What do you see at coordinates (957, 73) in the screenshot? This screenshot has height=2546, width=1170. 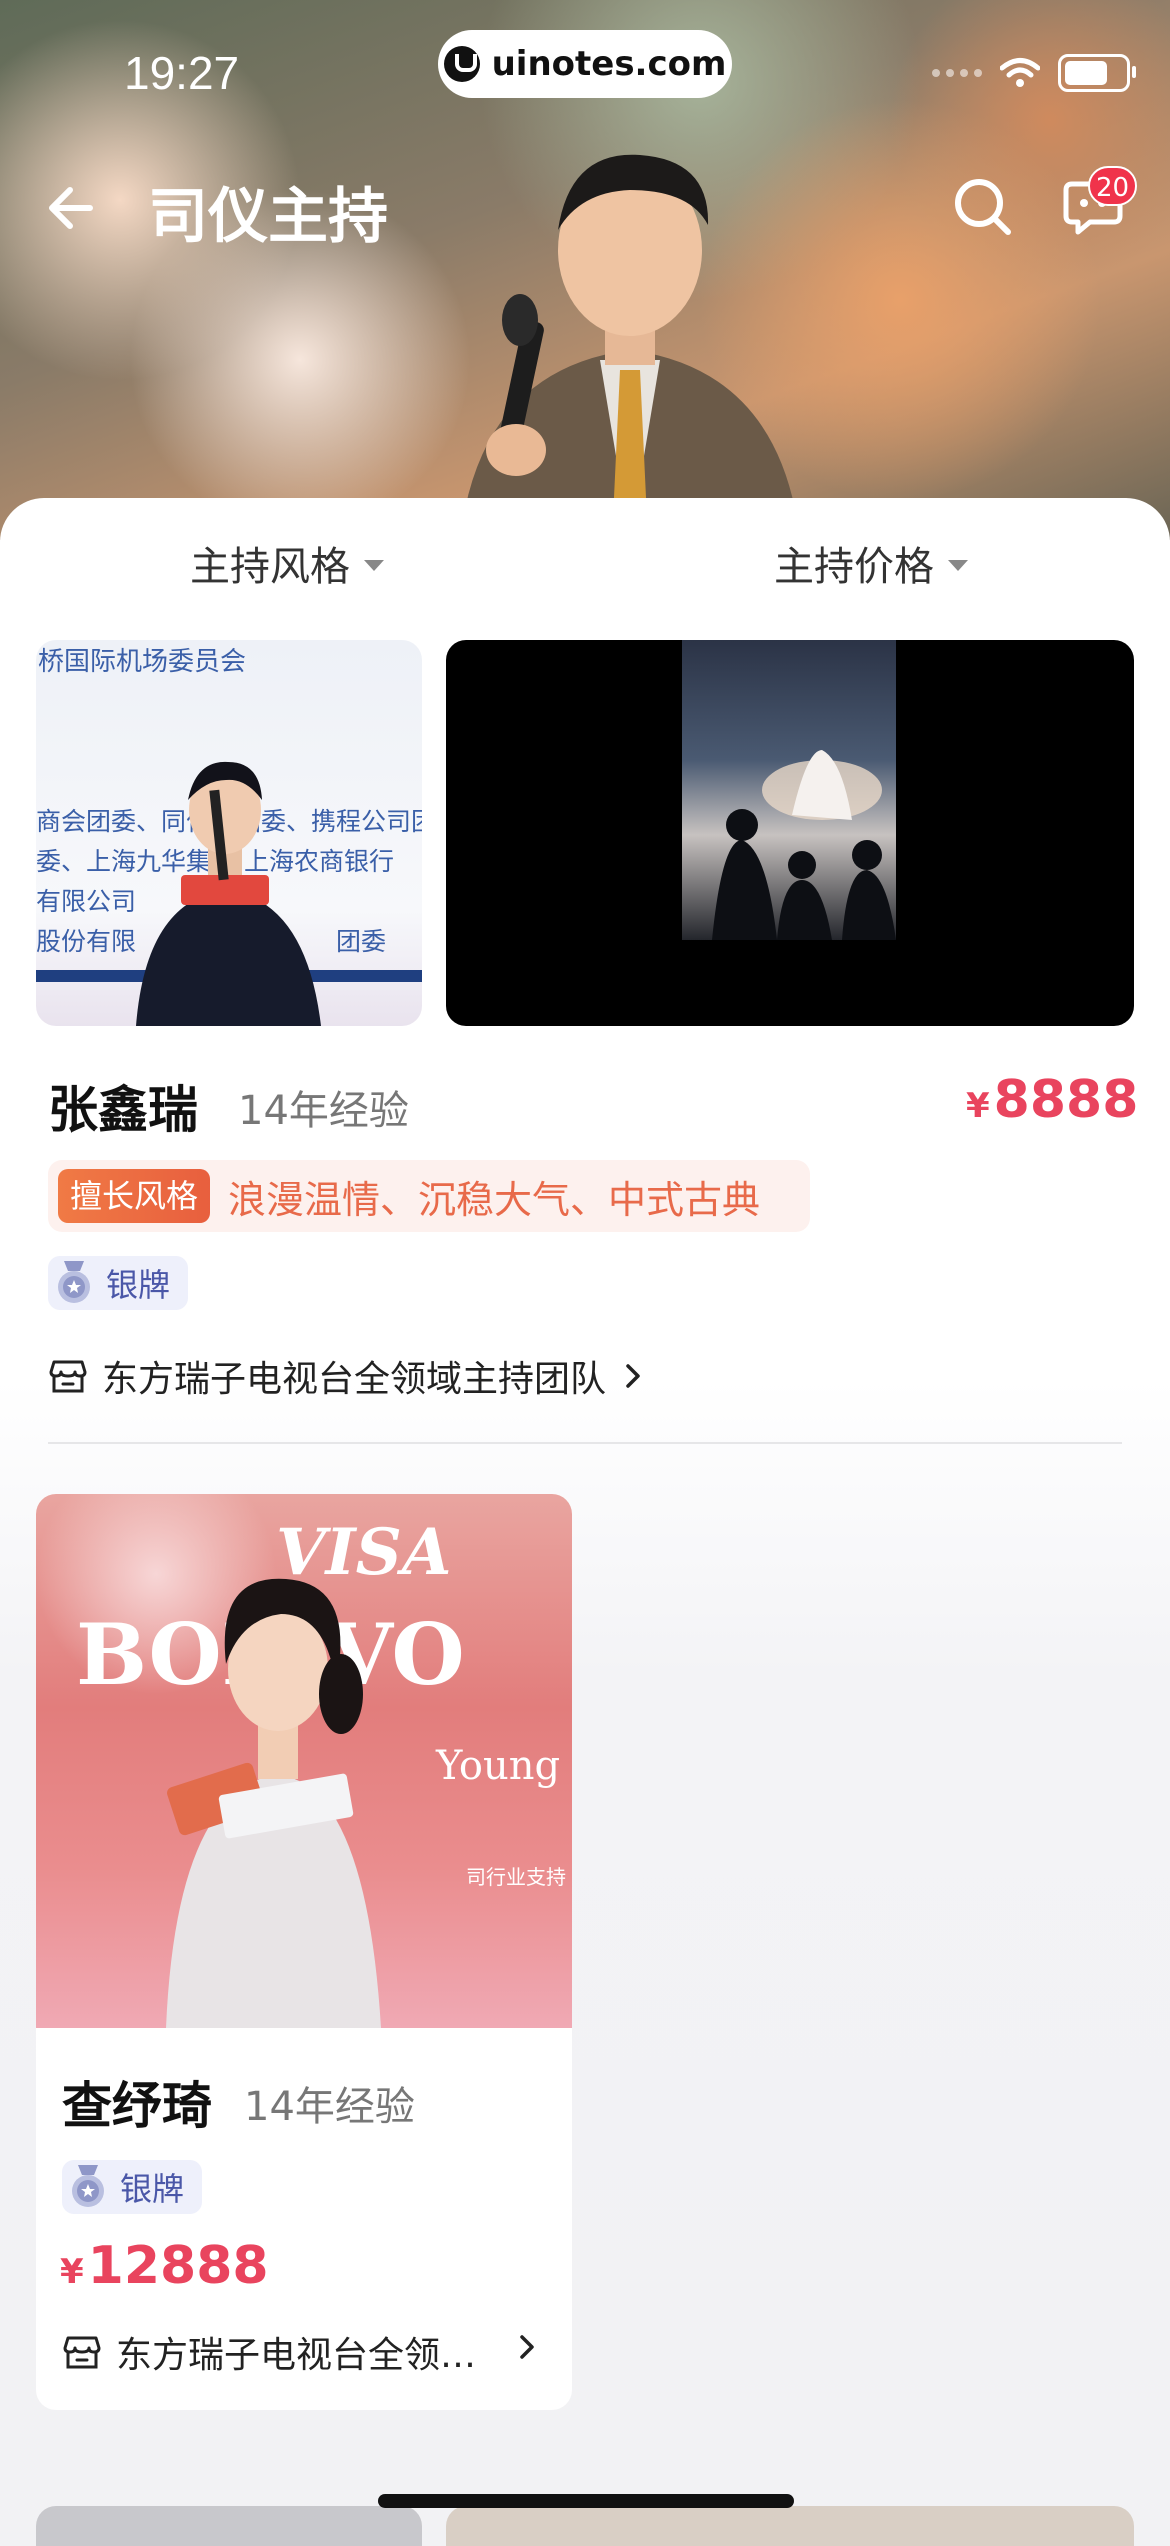 I see `cellular-signal-icon` at bounding box center [957, 73].